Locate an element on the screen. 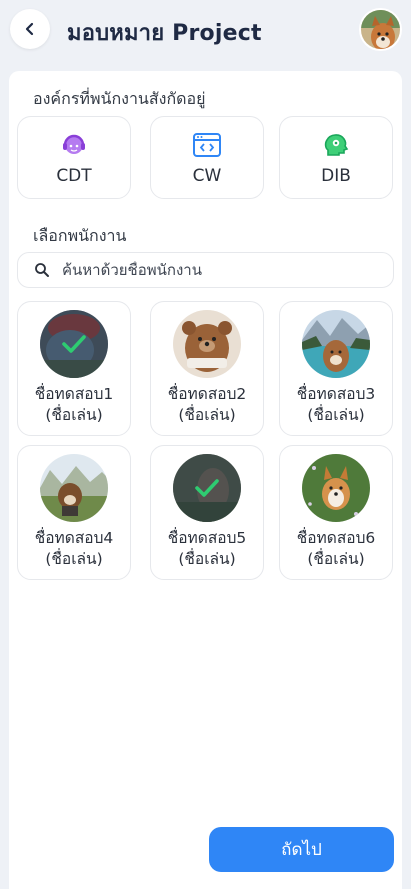 The width and height of the screenshot is (411, 889). app-header: มอบหมาย Project is located at coordinates (205, 32).